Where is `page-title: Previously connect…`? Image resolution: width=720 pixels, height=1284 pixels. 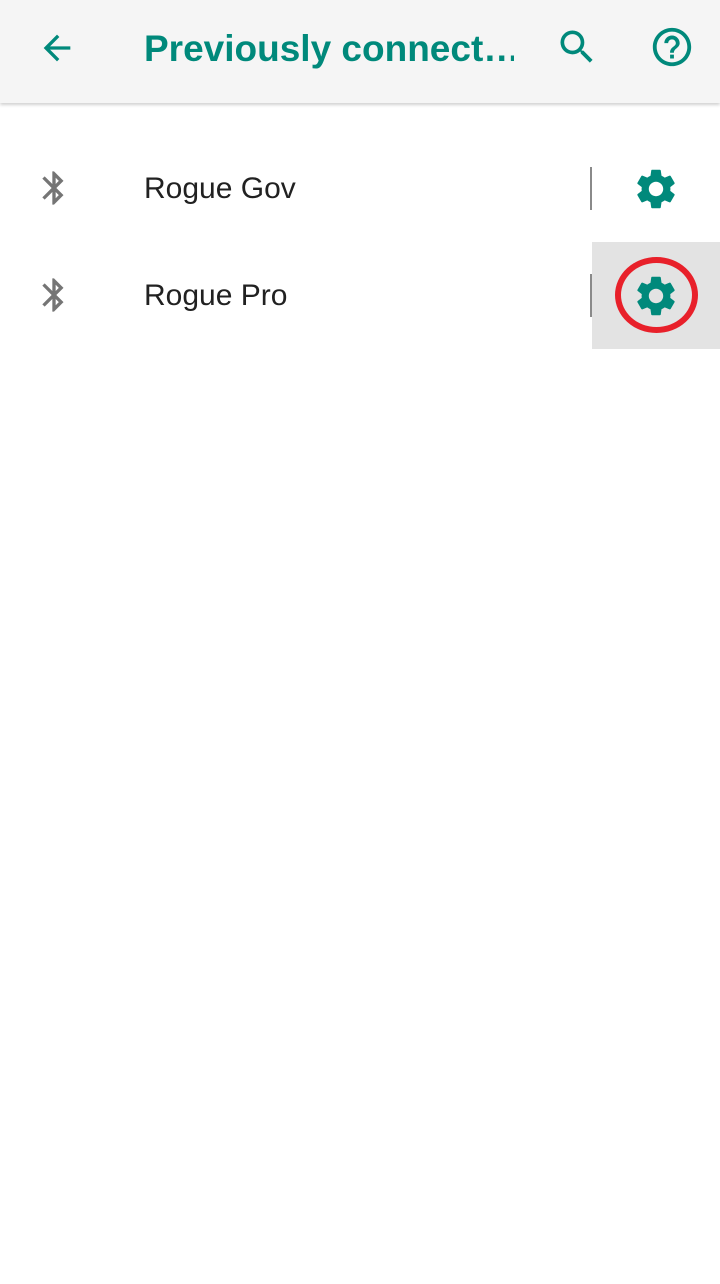 page-title: Previously connect… is located at coordinates (329, 48).